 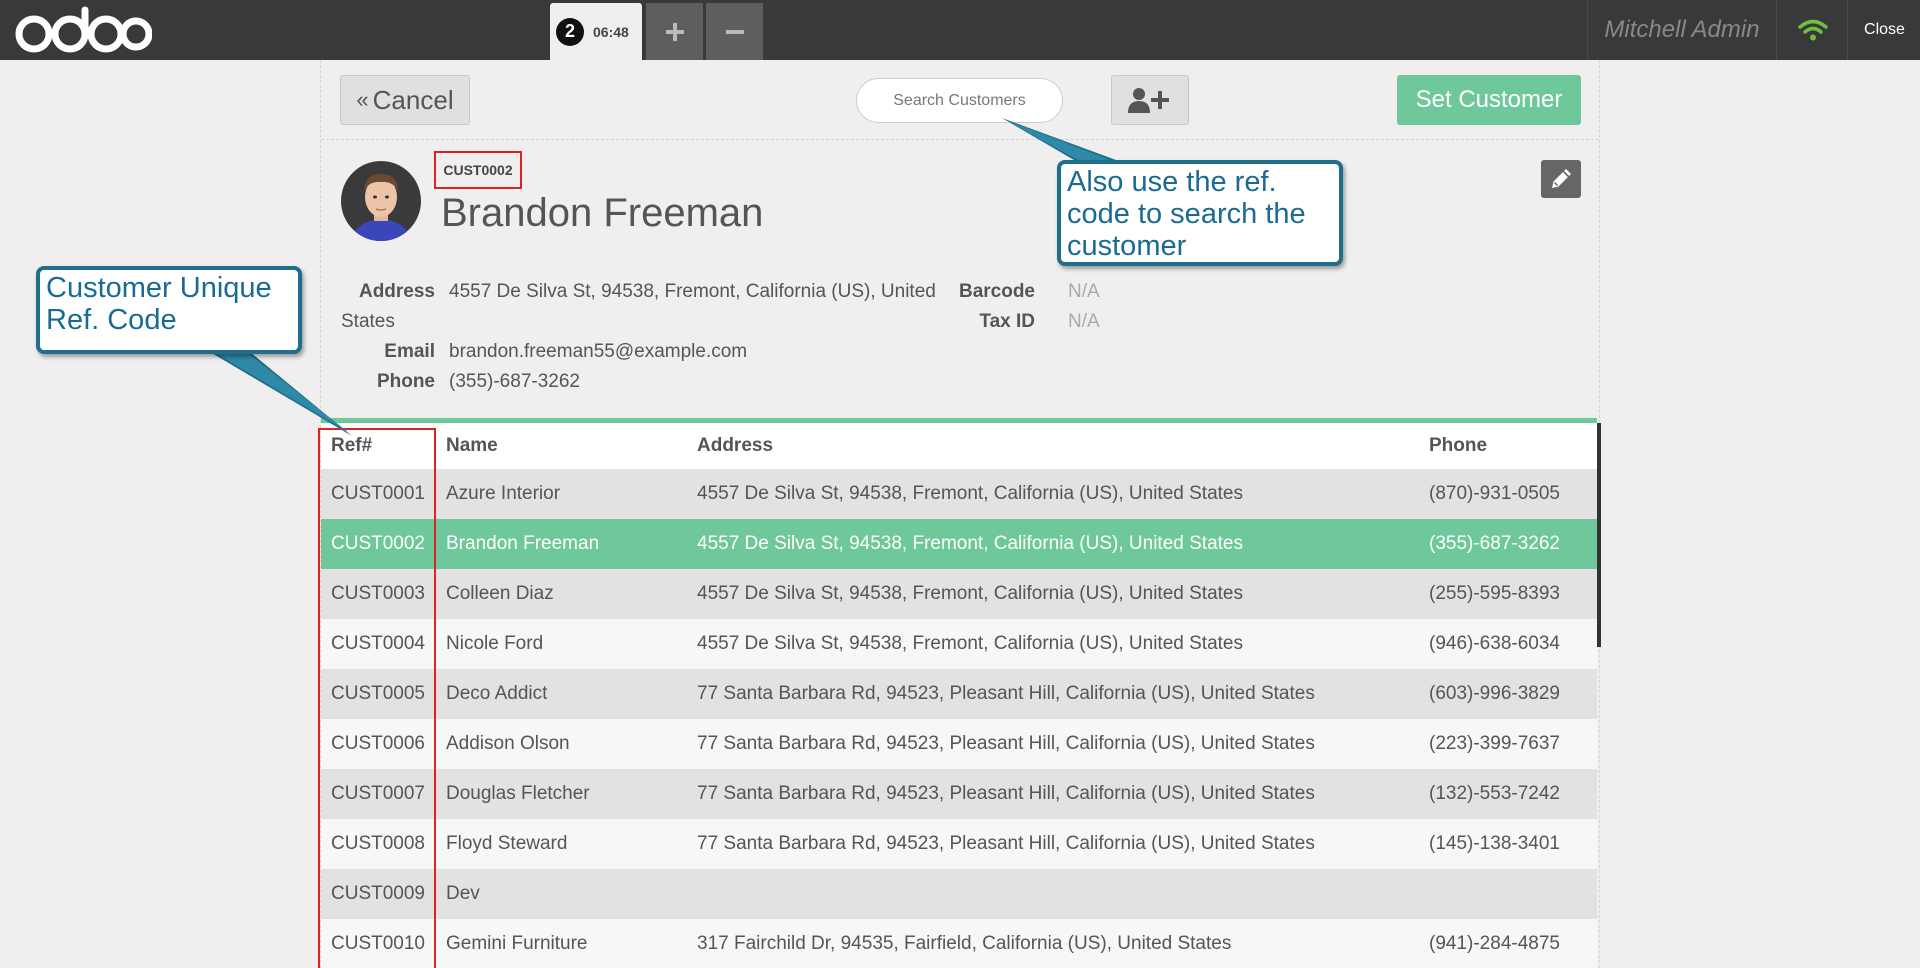 I want to click on pencil-icon, so click(x=1561, y=178).